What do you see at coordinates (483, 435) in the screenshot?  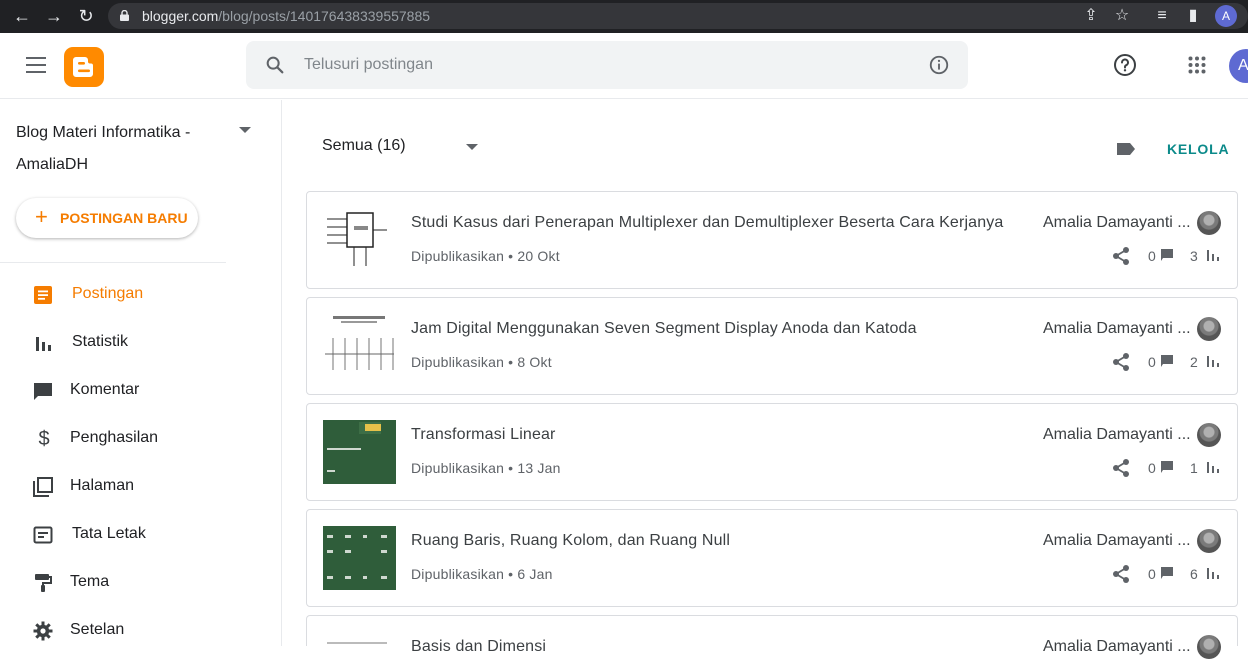 I see `post-title: Transformasi Linear` at bounding box center [483, 435].